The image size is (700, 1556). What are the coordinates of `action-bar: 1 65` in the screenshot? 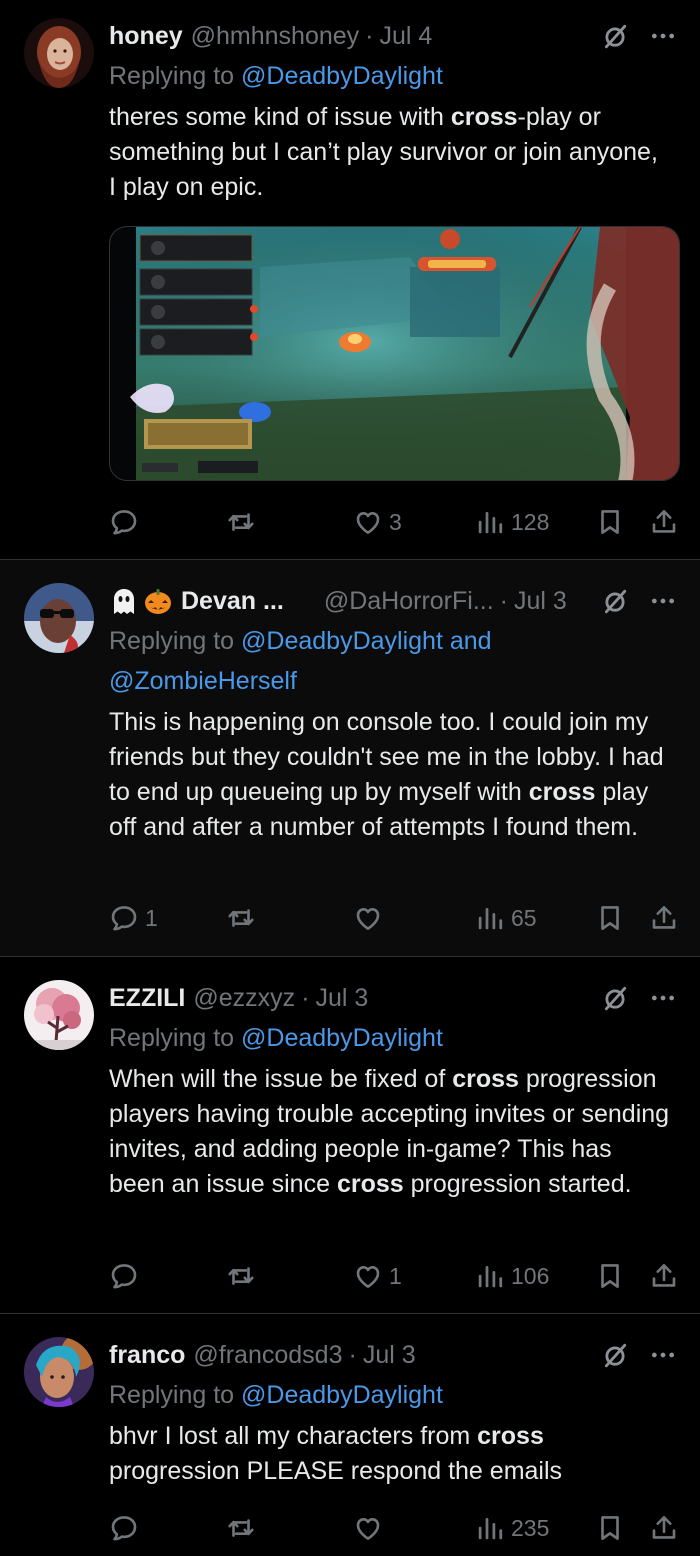 It's located at (394, 918).